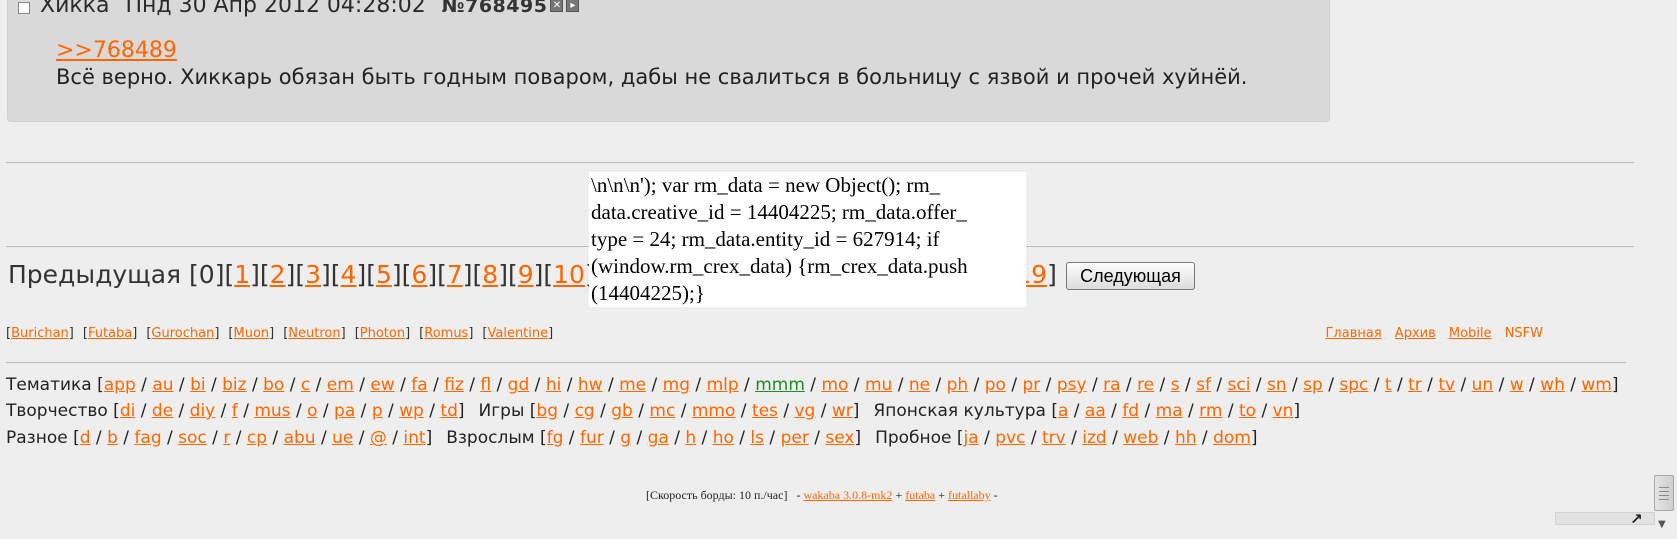 Image resolution: width=1677 pixels, height=539 pixels. Describe the element at coordinates (995, 385) in the screenshot. I see `board-link-po: po` at that location.